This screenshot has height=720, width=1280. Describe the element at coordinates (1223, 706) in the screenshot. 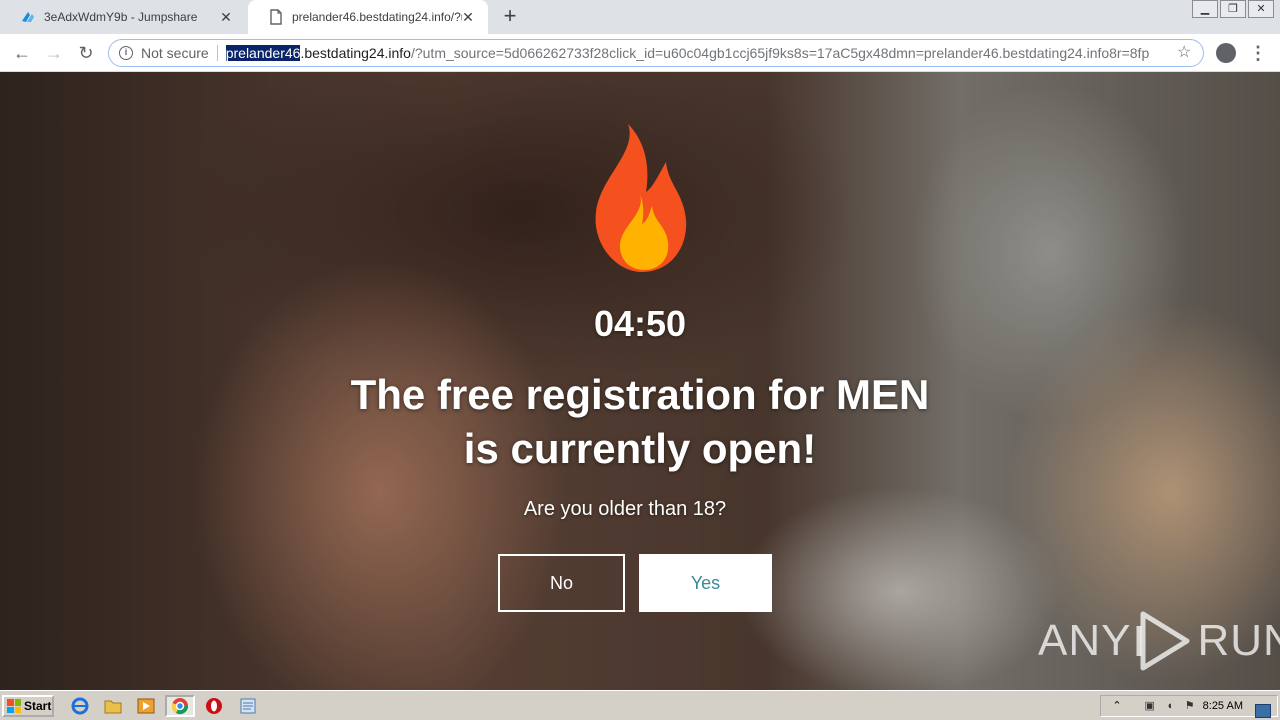

I see `clock: 8:25 AM` at that location.